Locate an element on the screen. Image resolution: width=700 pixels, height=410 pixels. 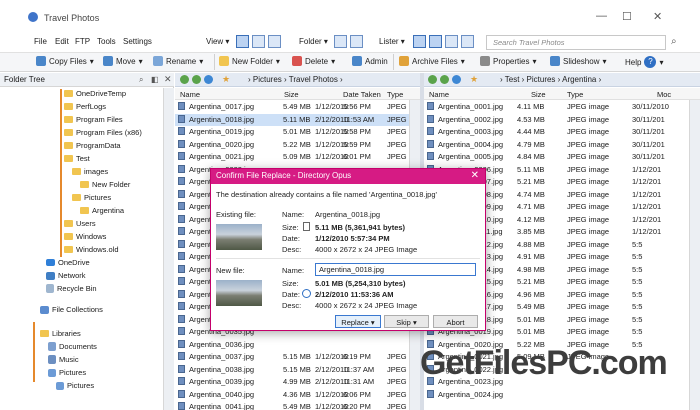
tree-item: File Collections is located at coordinates (71, 309).